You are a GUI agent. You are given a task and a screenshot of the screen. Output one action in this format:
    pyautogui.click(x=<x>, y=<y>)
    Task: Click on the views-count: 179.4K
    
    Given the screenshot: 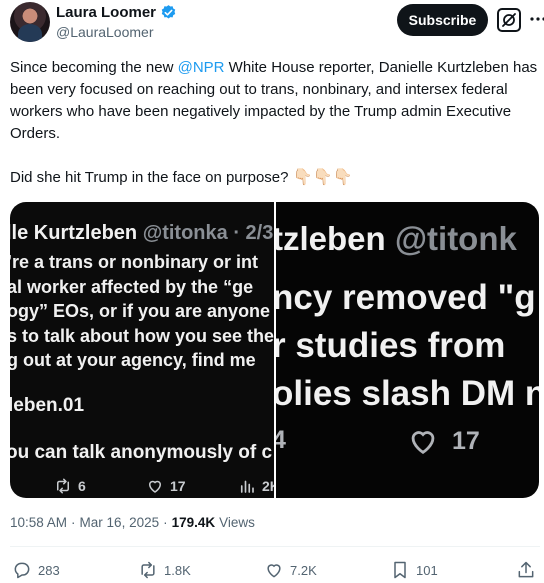 What is the action you would take?
    pyautogui.click(x=193, y=522)
    